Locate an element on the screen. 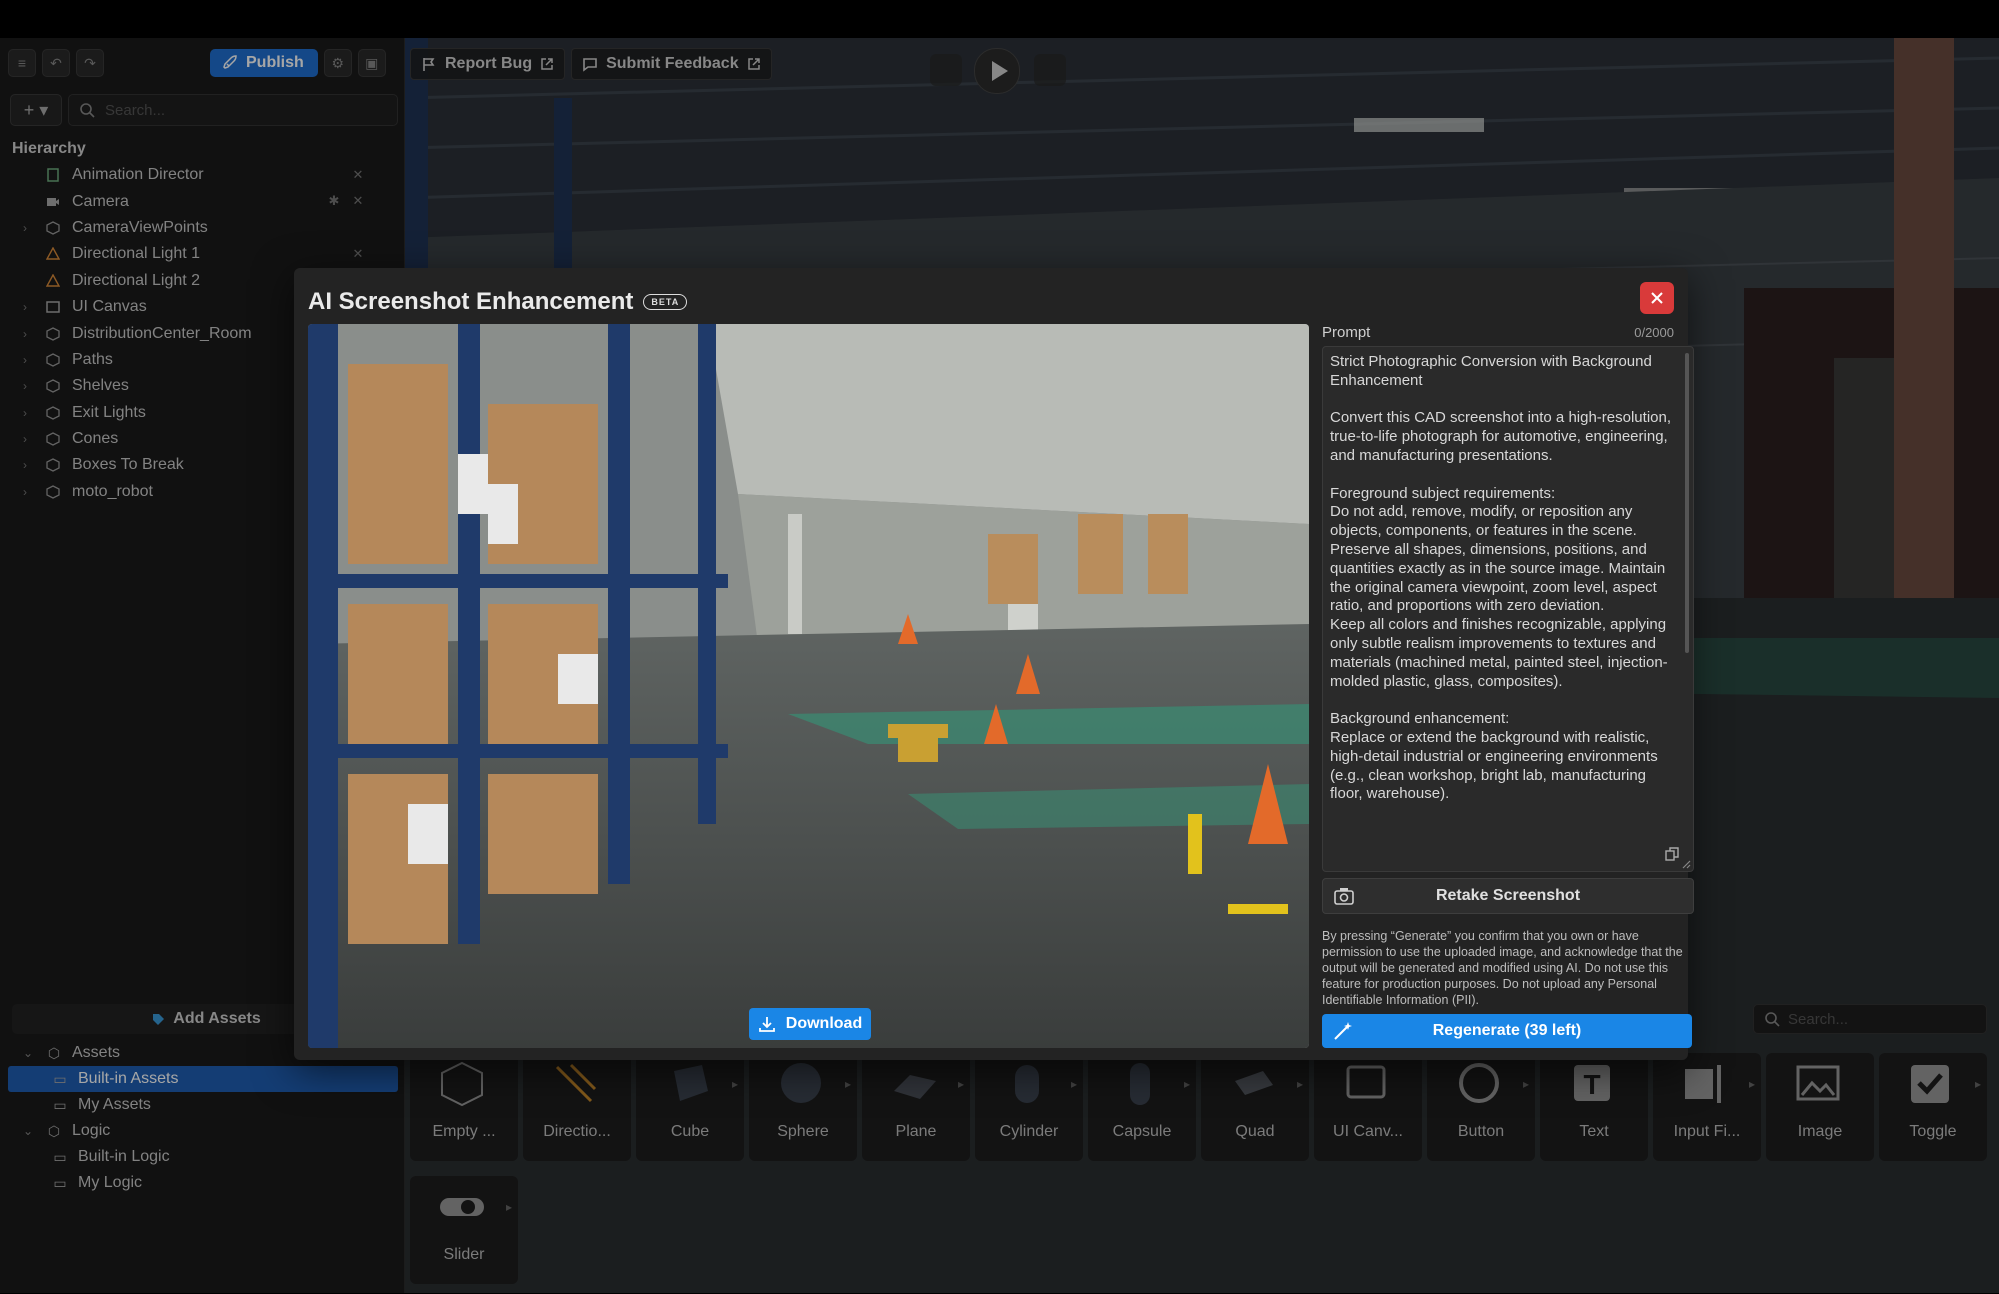 This screenshot has width=1999, height=1294. download-icon is located at coordinates (766, 1024).